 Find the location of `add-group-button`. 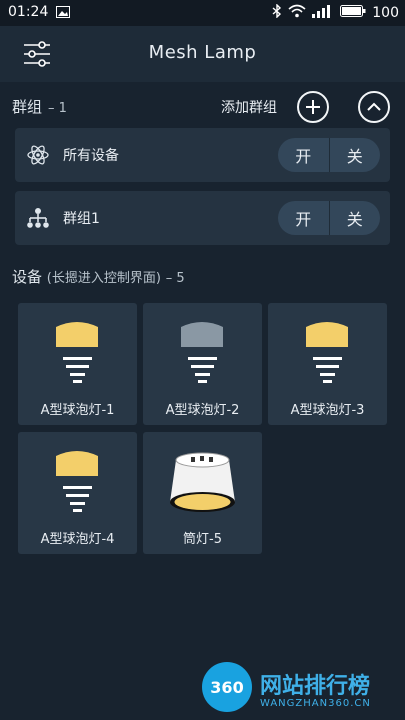

add-group-button is located at coordinates (313, 107).